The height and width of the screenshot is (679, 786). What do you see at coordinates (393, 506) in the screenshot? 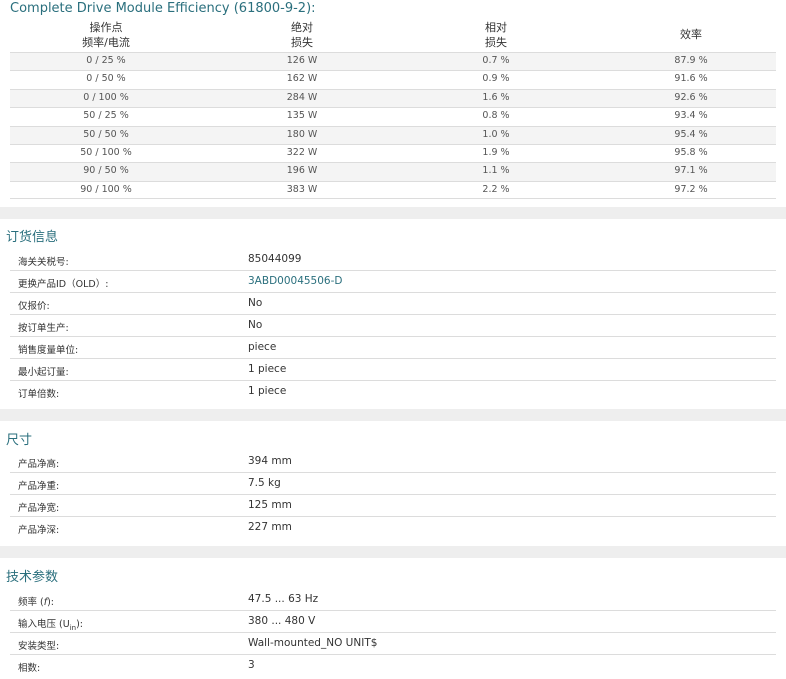
I see `table-row: 产品净宽: 125 mm` at bounding box center [393, 506].